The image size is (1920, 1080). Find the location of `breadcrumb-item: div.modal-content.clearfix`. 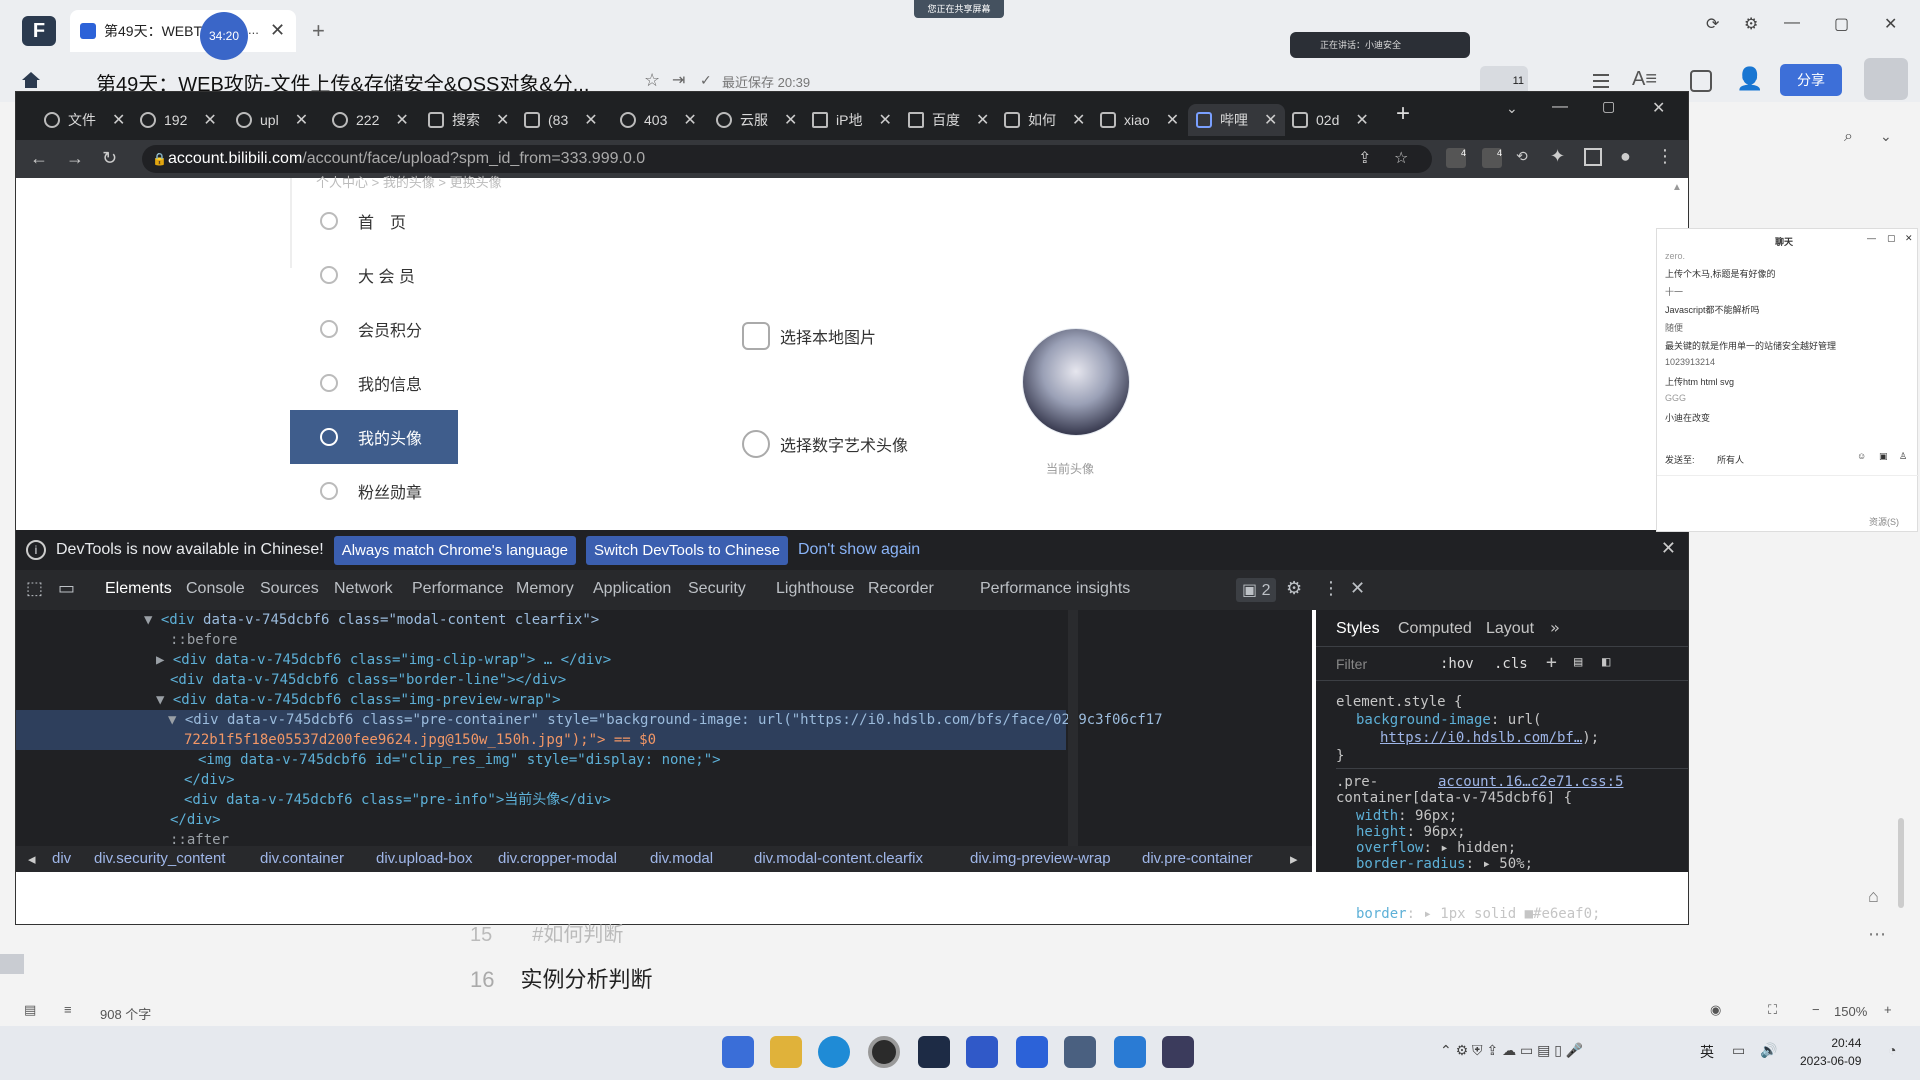

breadcrumb-item: div.modal-content.clearfix is located at coordinates (838, 858).